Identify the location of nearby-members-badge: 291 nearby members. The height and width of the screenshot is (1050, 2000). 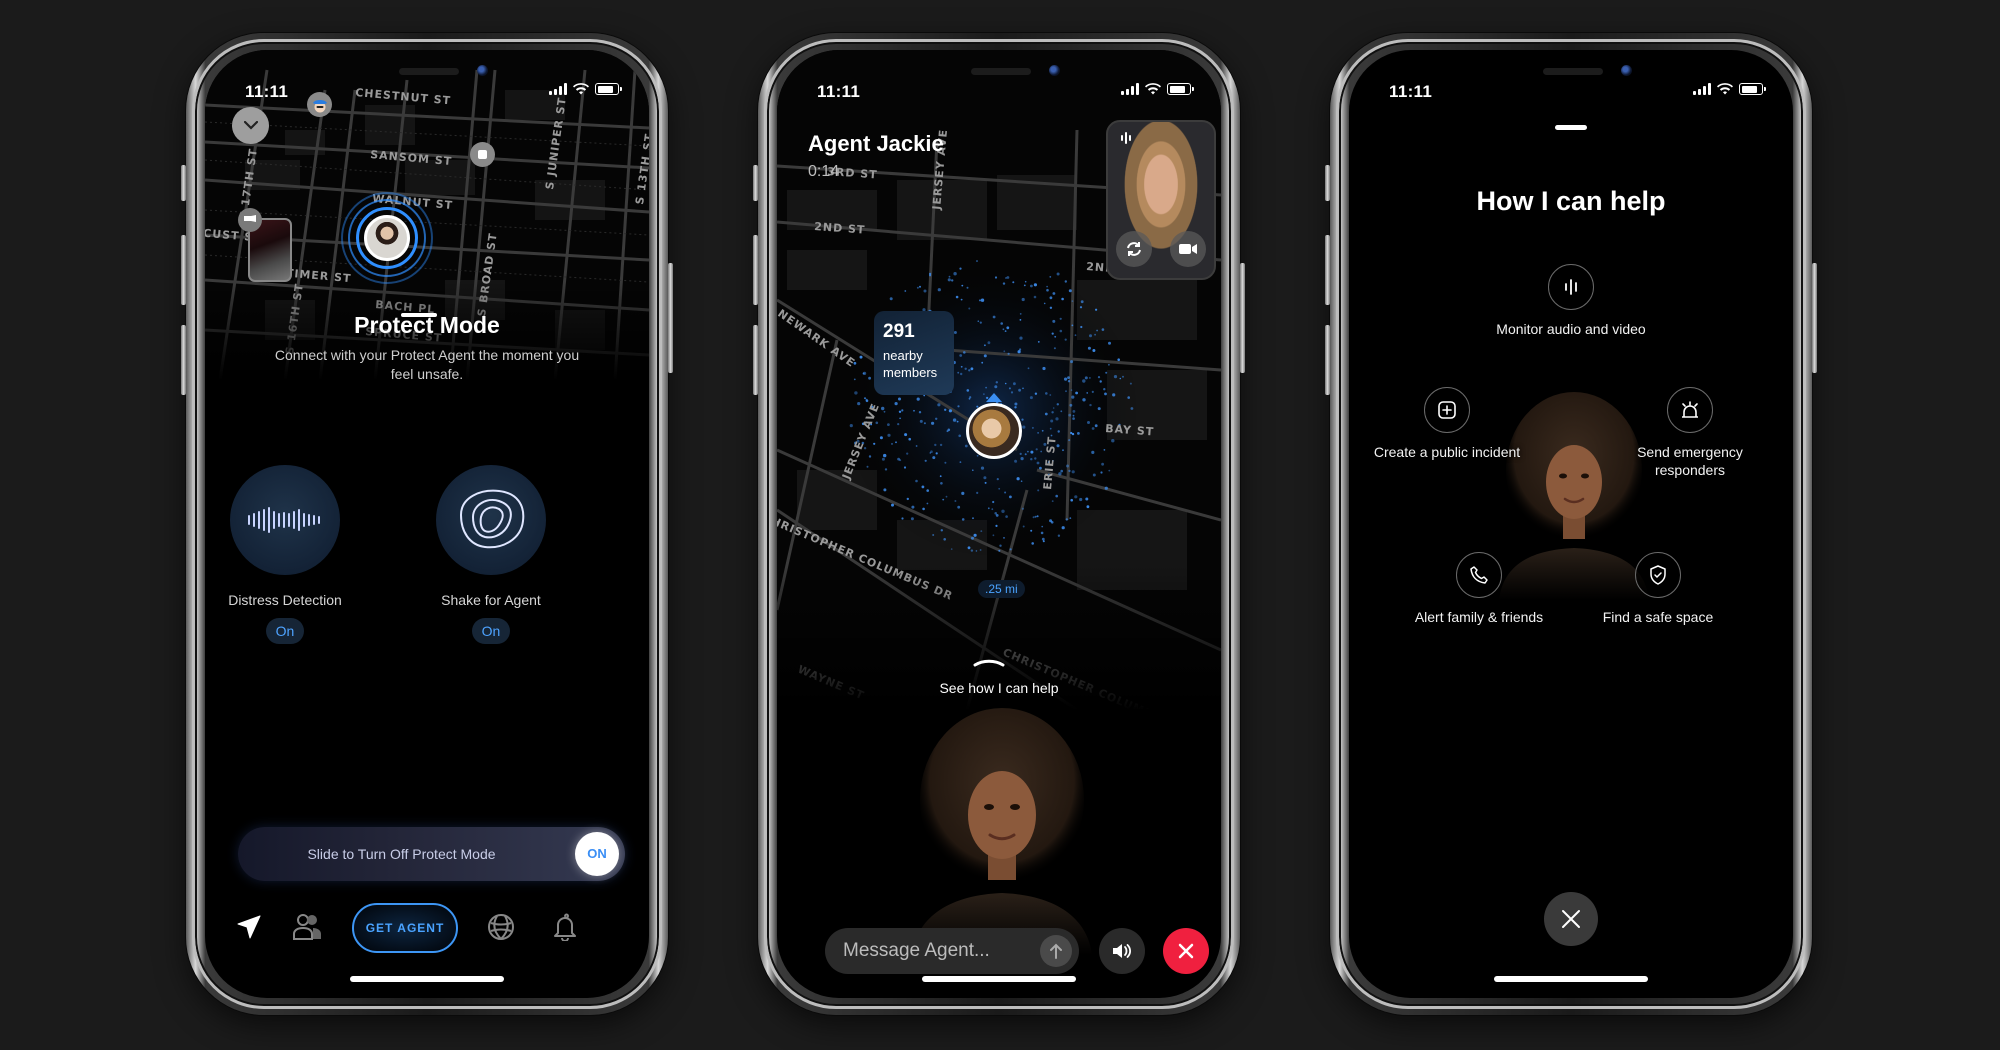
(914, 353).